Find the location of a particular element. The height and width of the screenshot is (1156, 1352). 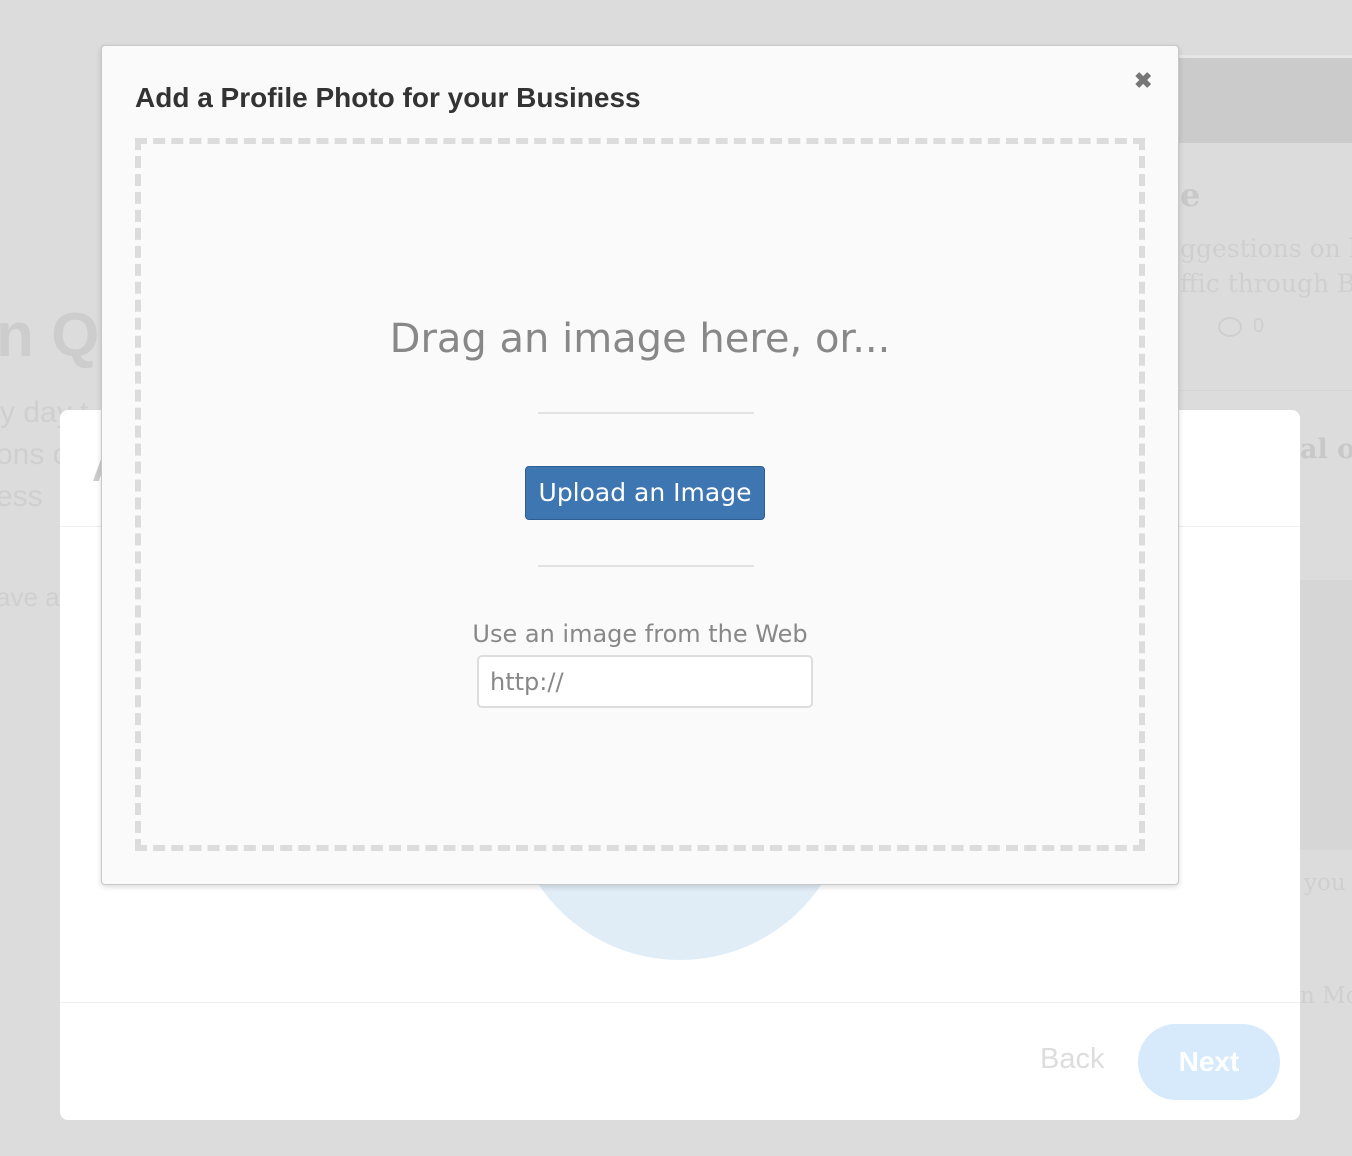

image-url-input is located at coordinates (645, 681).